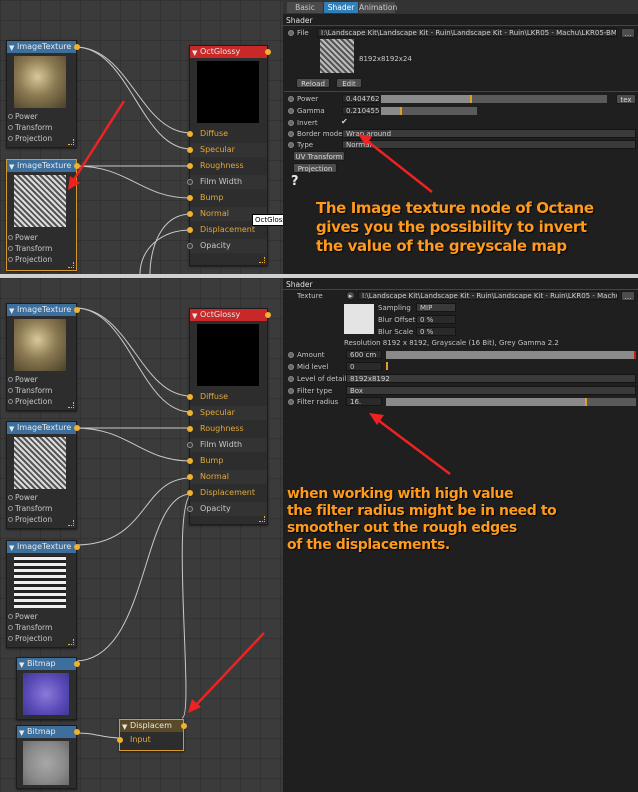 The width and height of the screenshot is (638, 792). Describe the element at coordinates (402, 528) in the screenshot. I see `annotation-line: smoother out the rough edges` at that location.